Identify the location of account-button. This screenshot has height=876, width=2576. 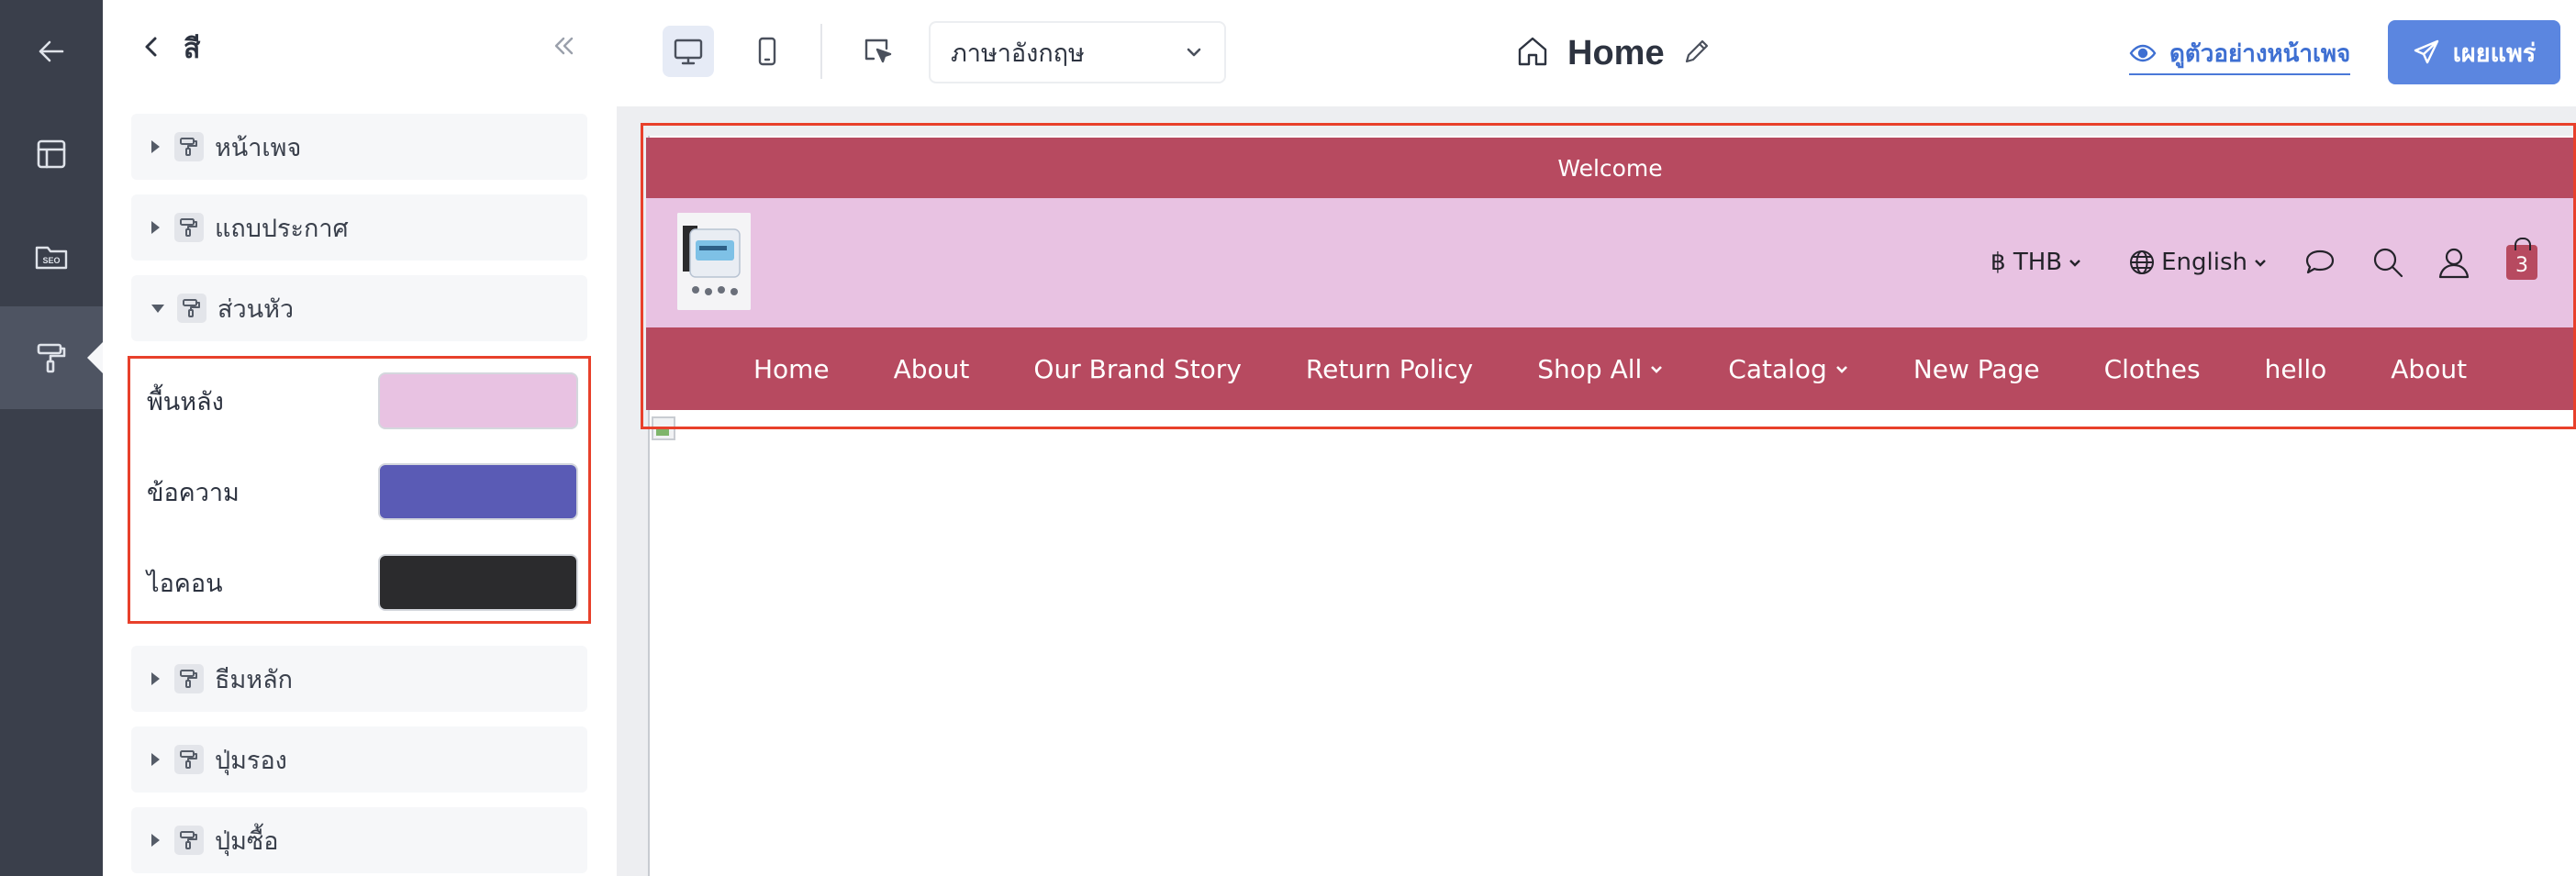
(2454, 262).